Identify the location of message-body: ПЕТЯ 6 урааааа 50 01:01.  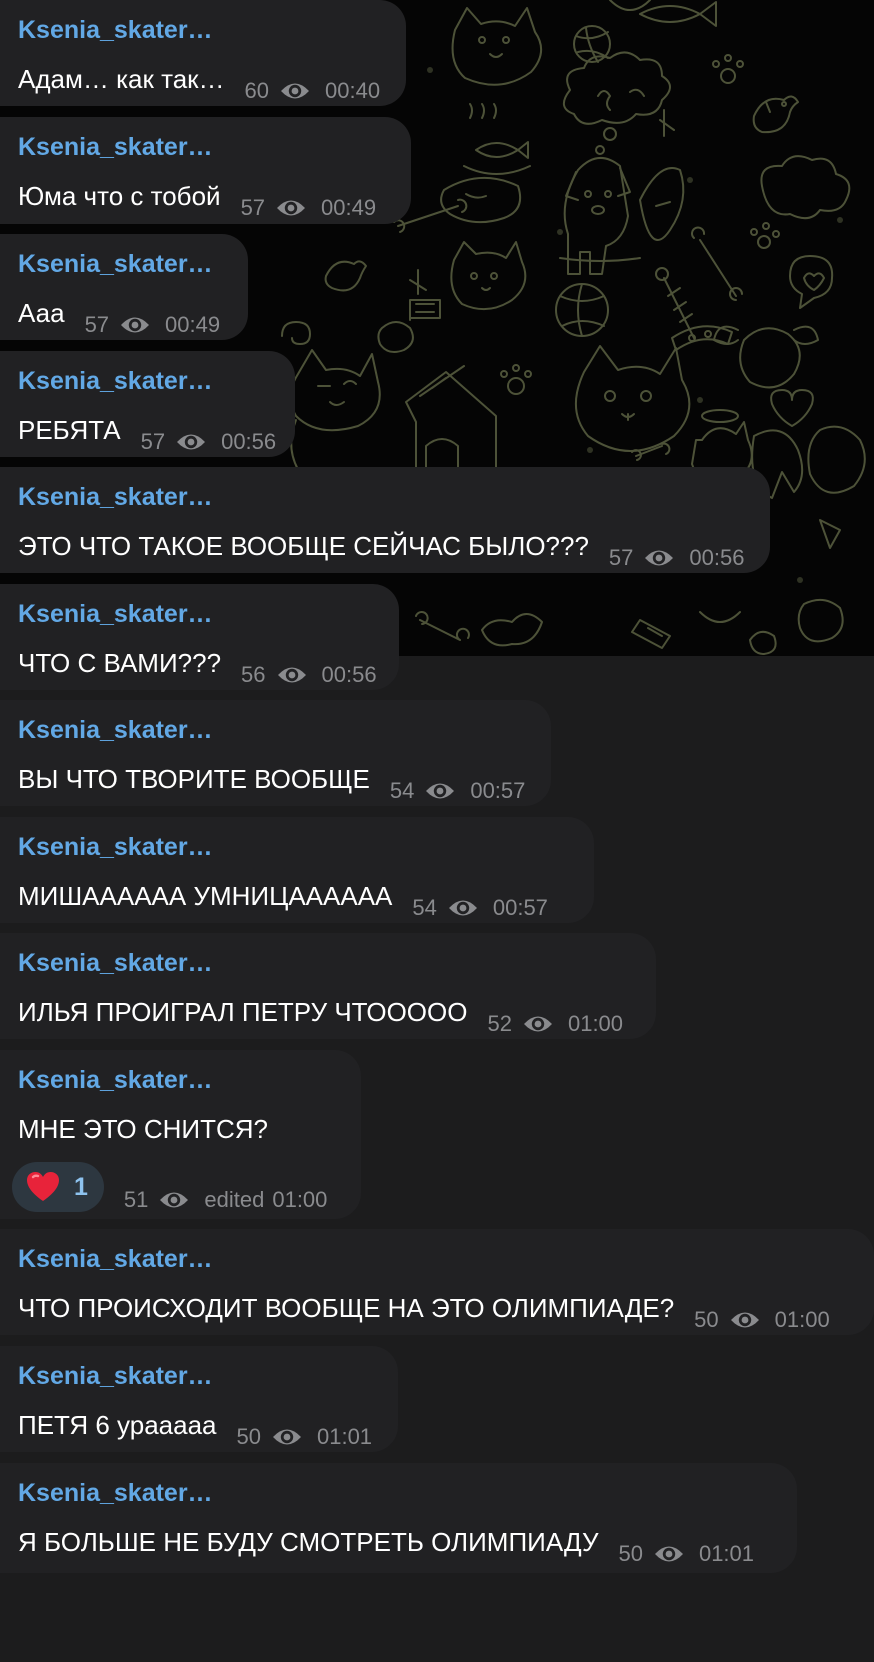
(208, 1429).